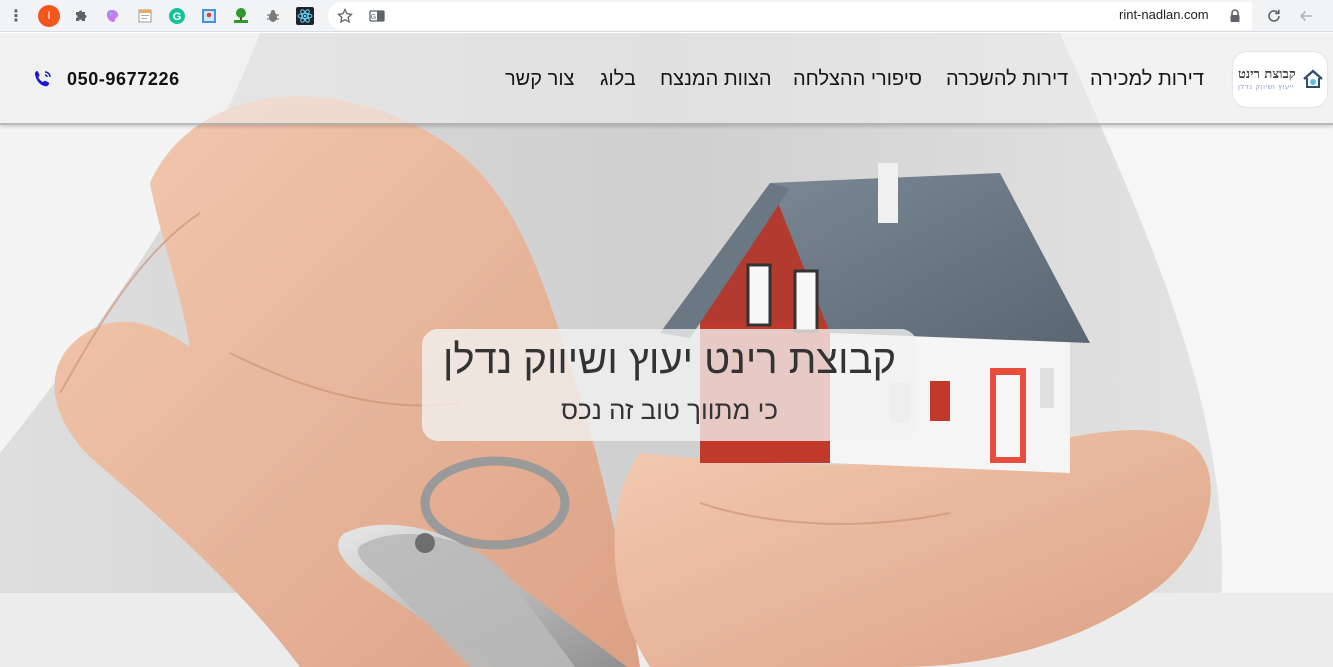 This screenshot has width=1333, height=667. What do you see at coordinates (790, 16) in the screenshot?
I see `address-bar` at bounding box center [790, 16].